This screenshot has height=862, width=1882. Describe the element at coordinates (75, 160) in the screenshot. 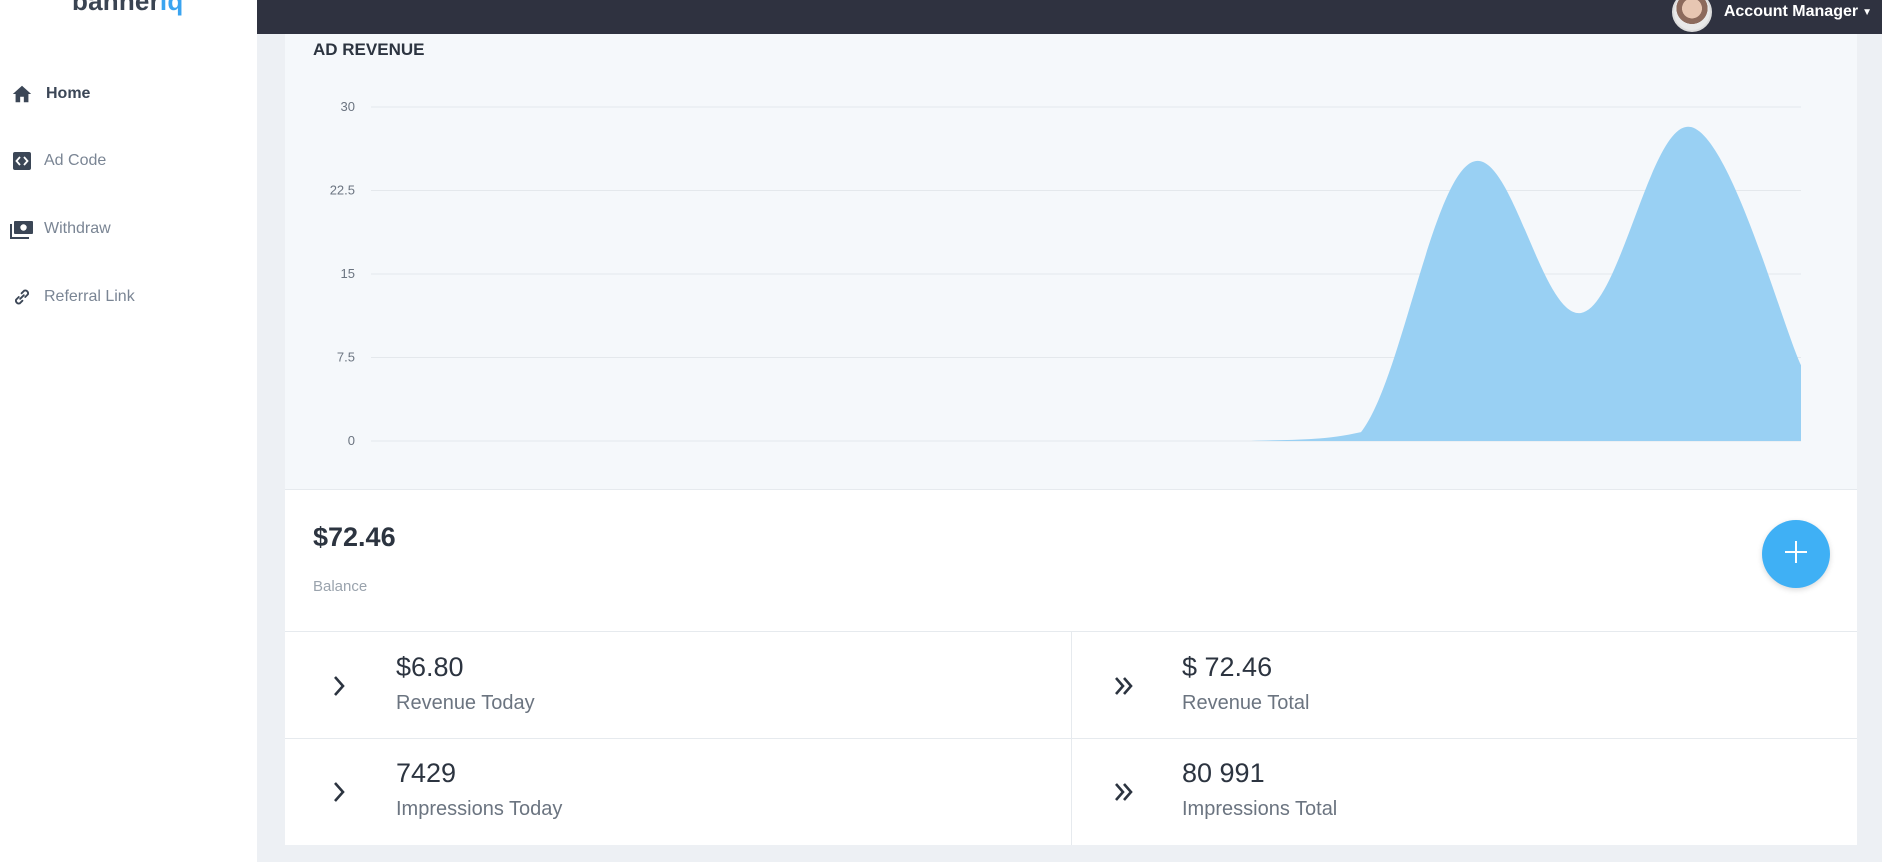

I see `sidebar-item-label: Ad Code` at that location.